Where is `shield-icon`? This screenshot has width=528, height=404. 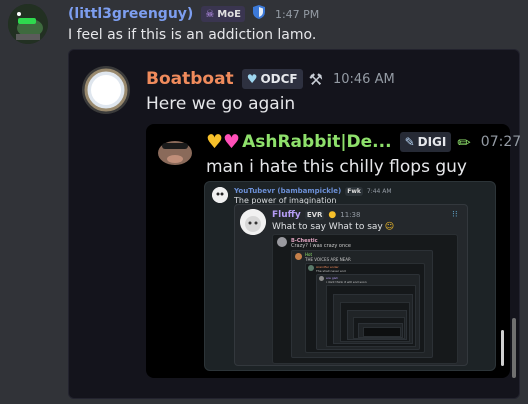 shield-icon is located at coordinates (259, 14).